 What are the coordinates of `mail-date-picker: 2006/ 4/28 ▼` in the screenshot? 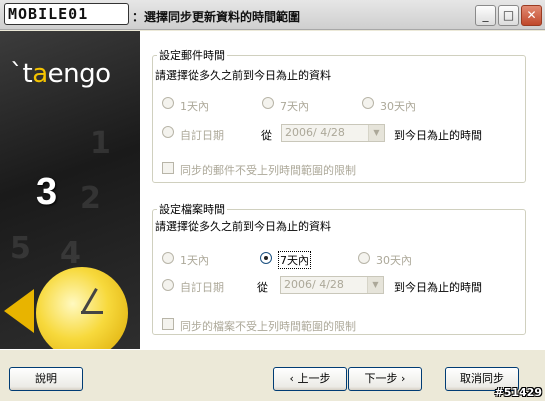 It's located at (333, 133).